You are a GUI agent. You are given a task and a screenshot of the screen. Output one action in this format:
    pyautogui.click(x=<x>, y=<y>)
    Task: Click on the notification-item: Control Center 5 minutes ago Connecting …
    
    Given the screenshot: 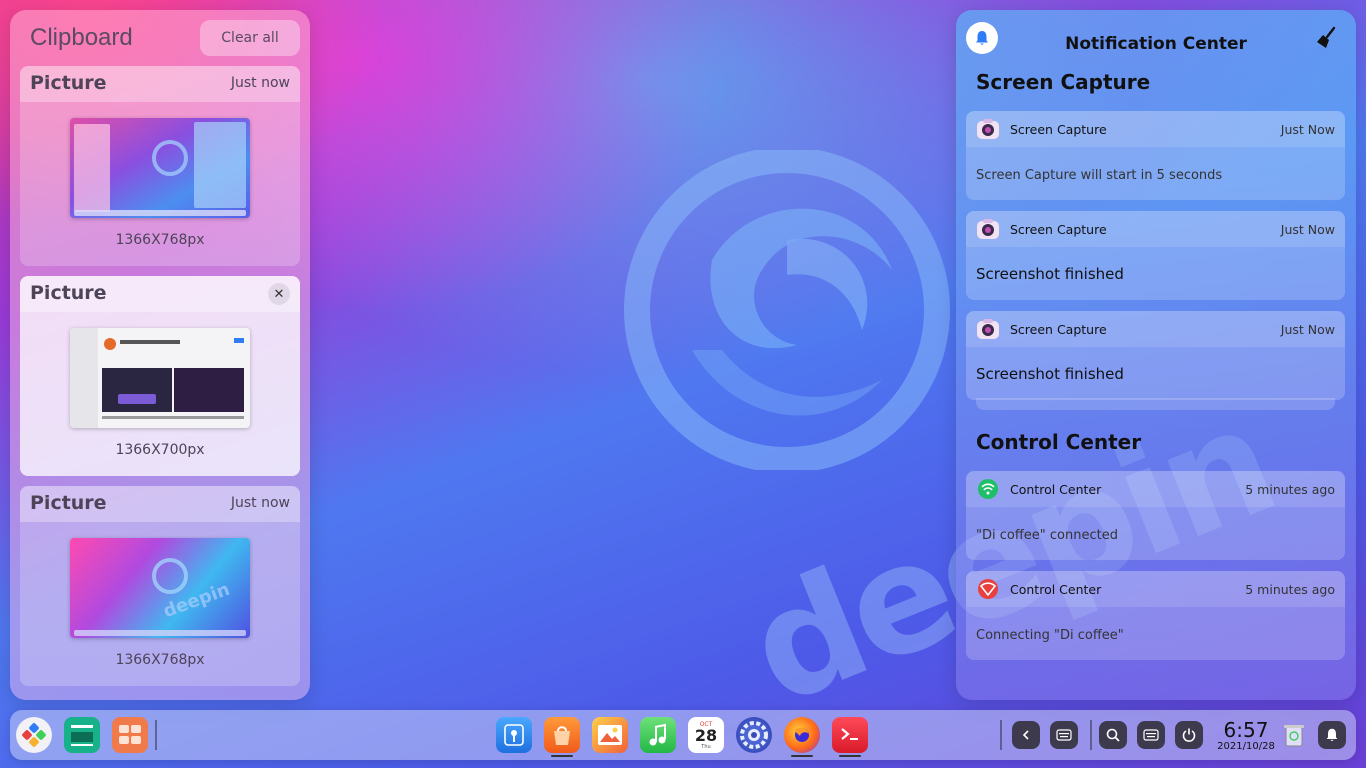 What is the action you would take?
    pyautogui.click(x=1155, y=615)
    